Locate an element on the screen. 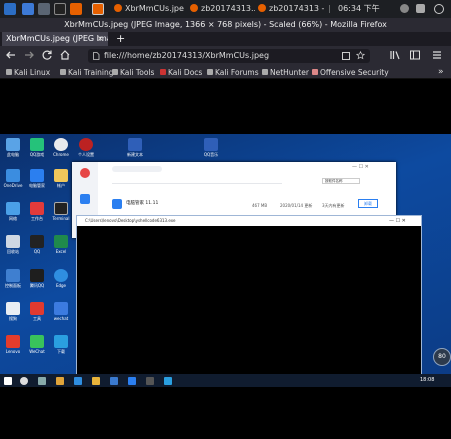  windows-clock: 18:08 is located at coordinates (427, 380).